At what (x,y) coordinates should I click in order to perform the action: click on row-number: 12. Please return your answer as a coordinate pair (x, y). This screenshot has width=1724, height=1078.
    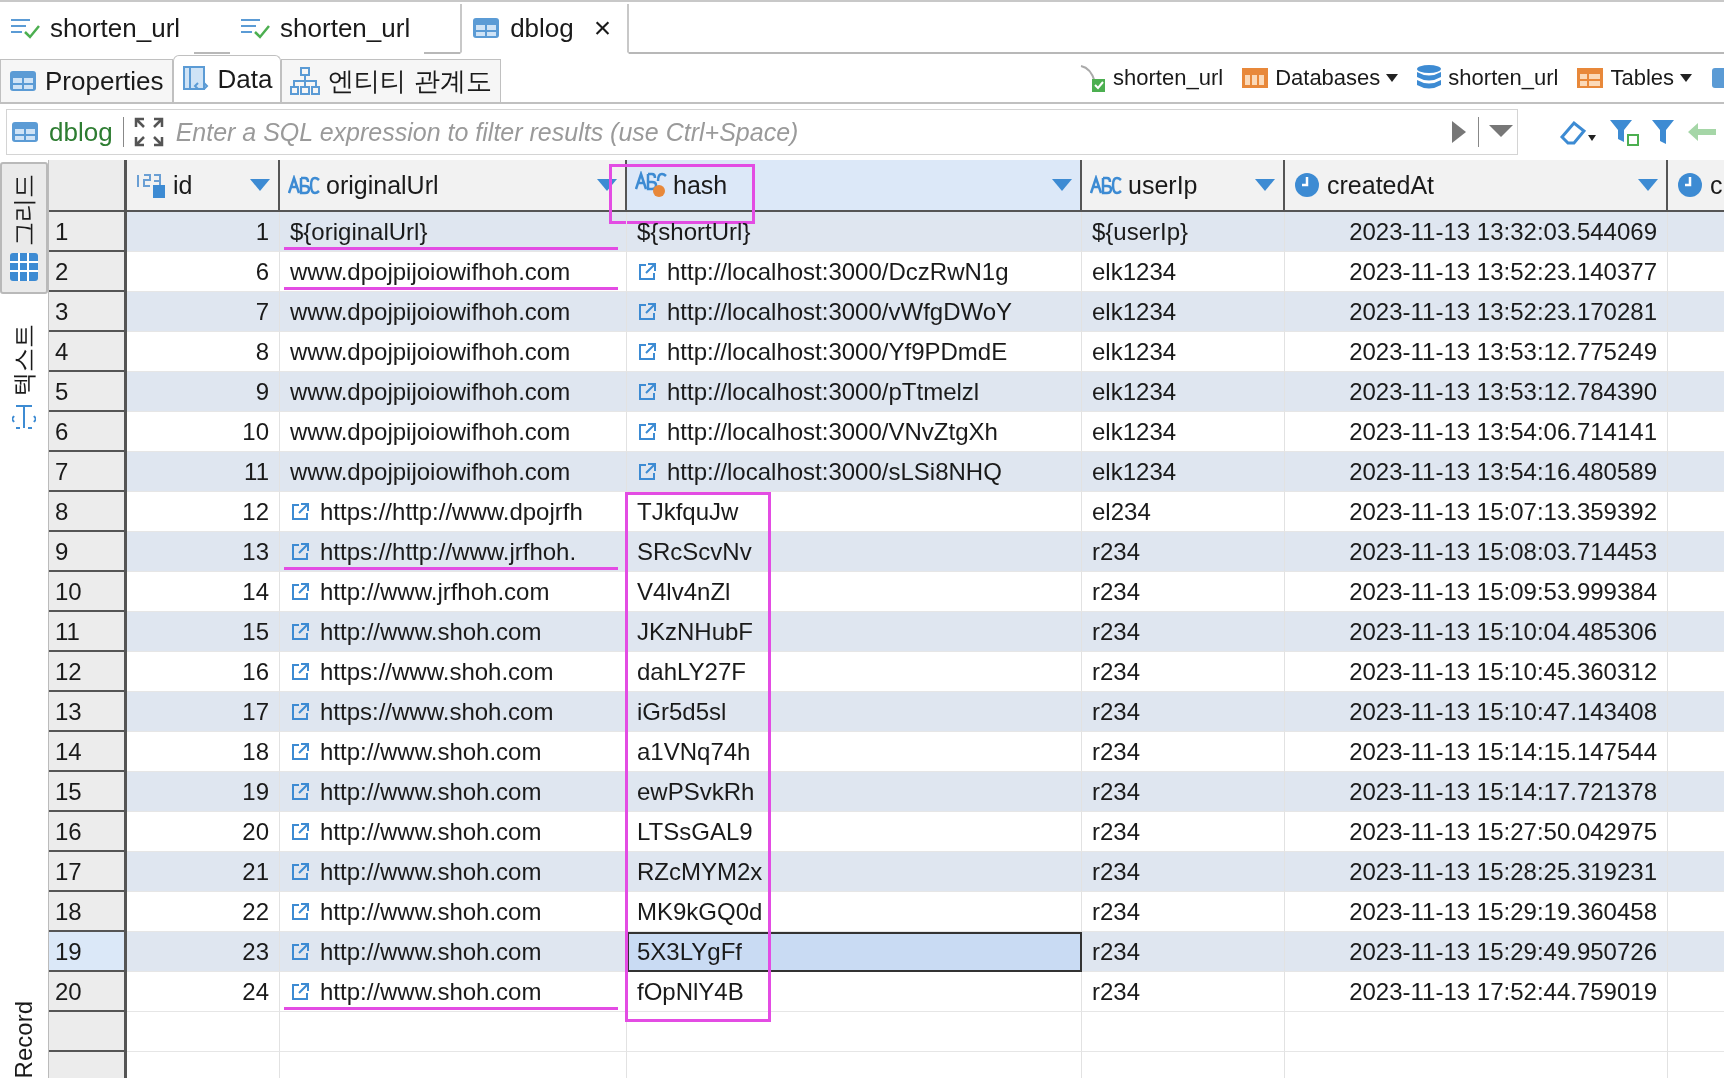
    Looking at the image, I should click on (88, 672).